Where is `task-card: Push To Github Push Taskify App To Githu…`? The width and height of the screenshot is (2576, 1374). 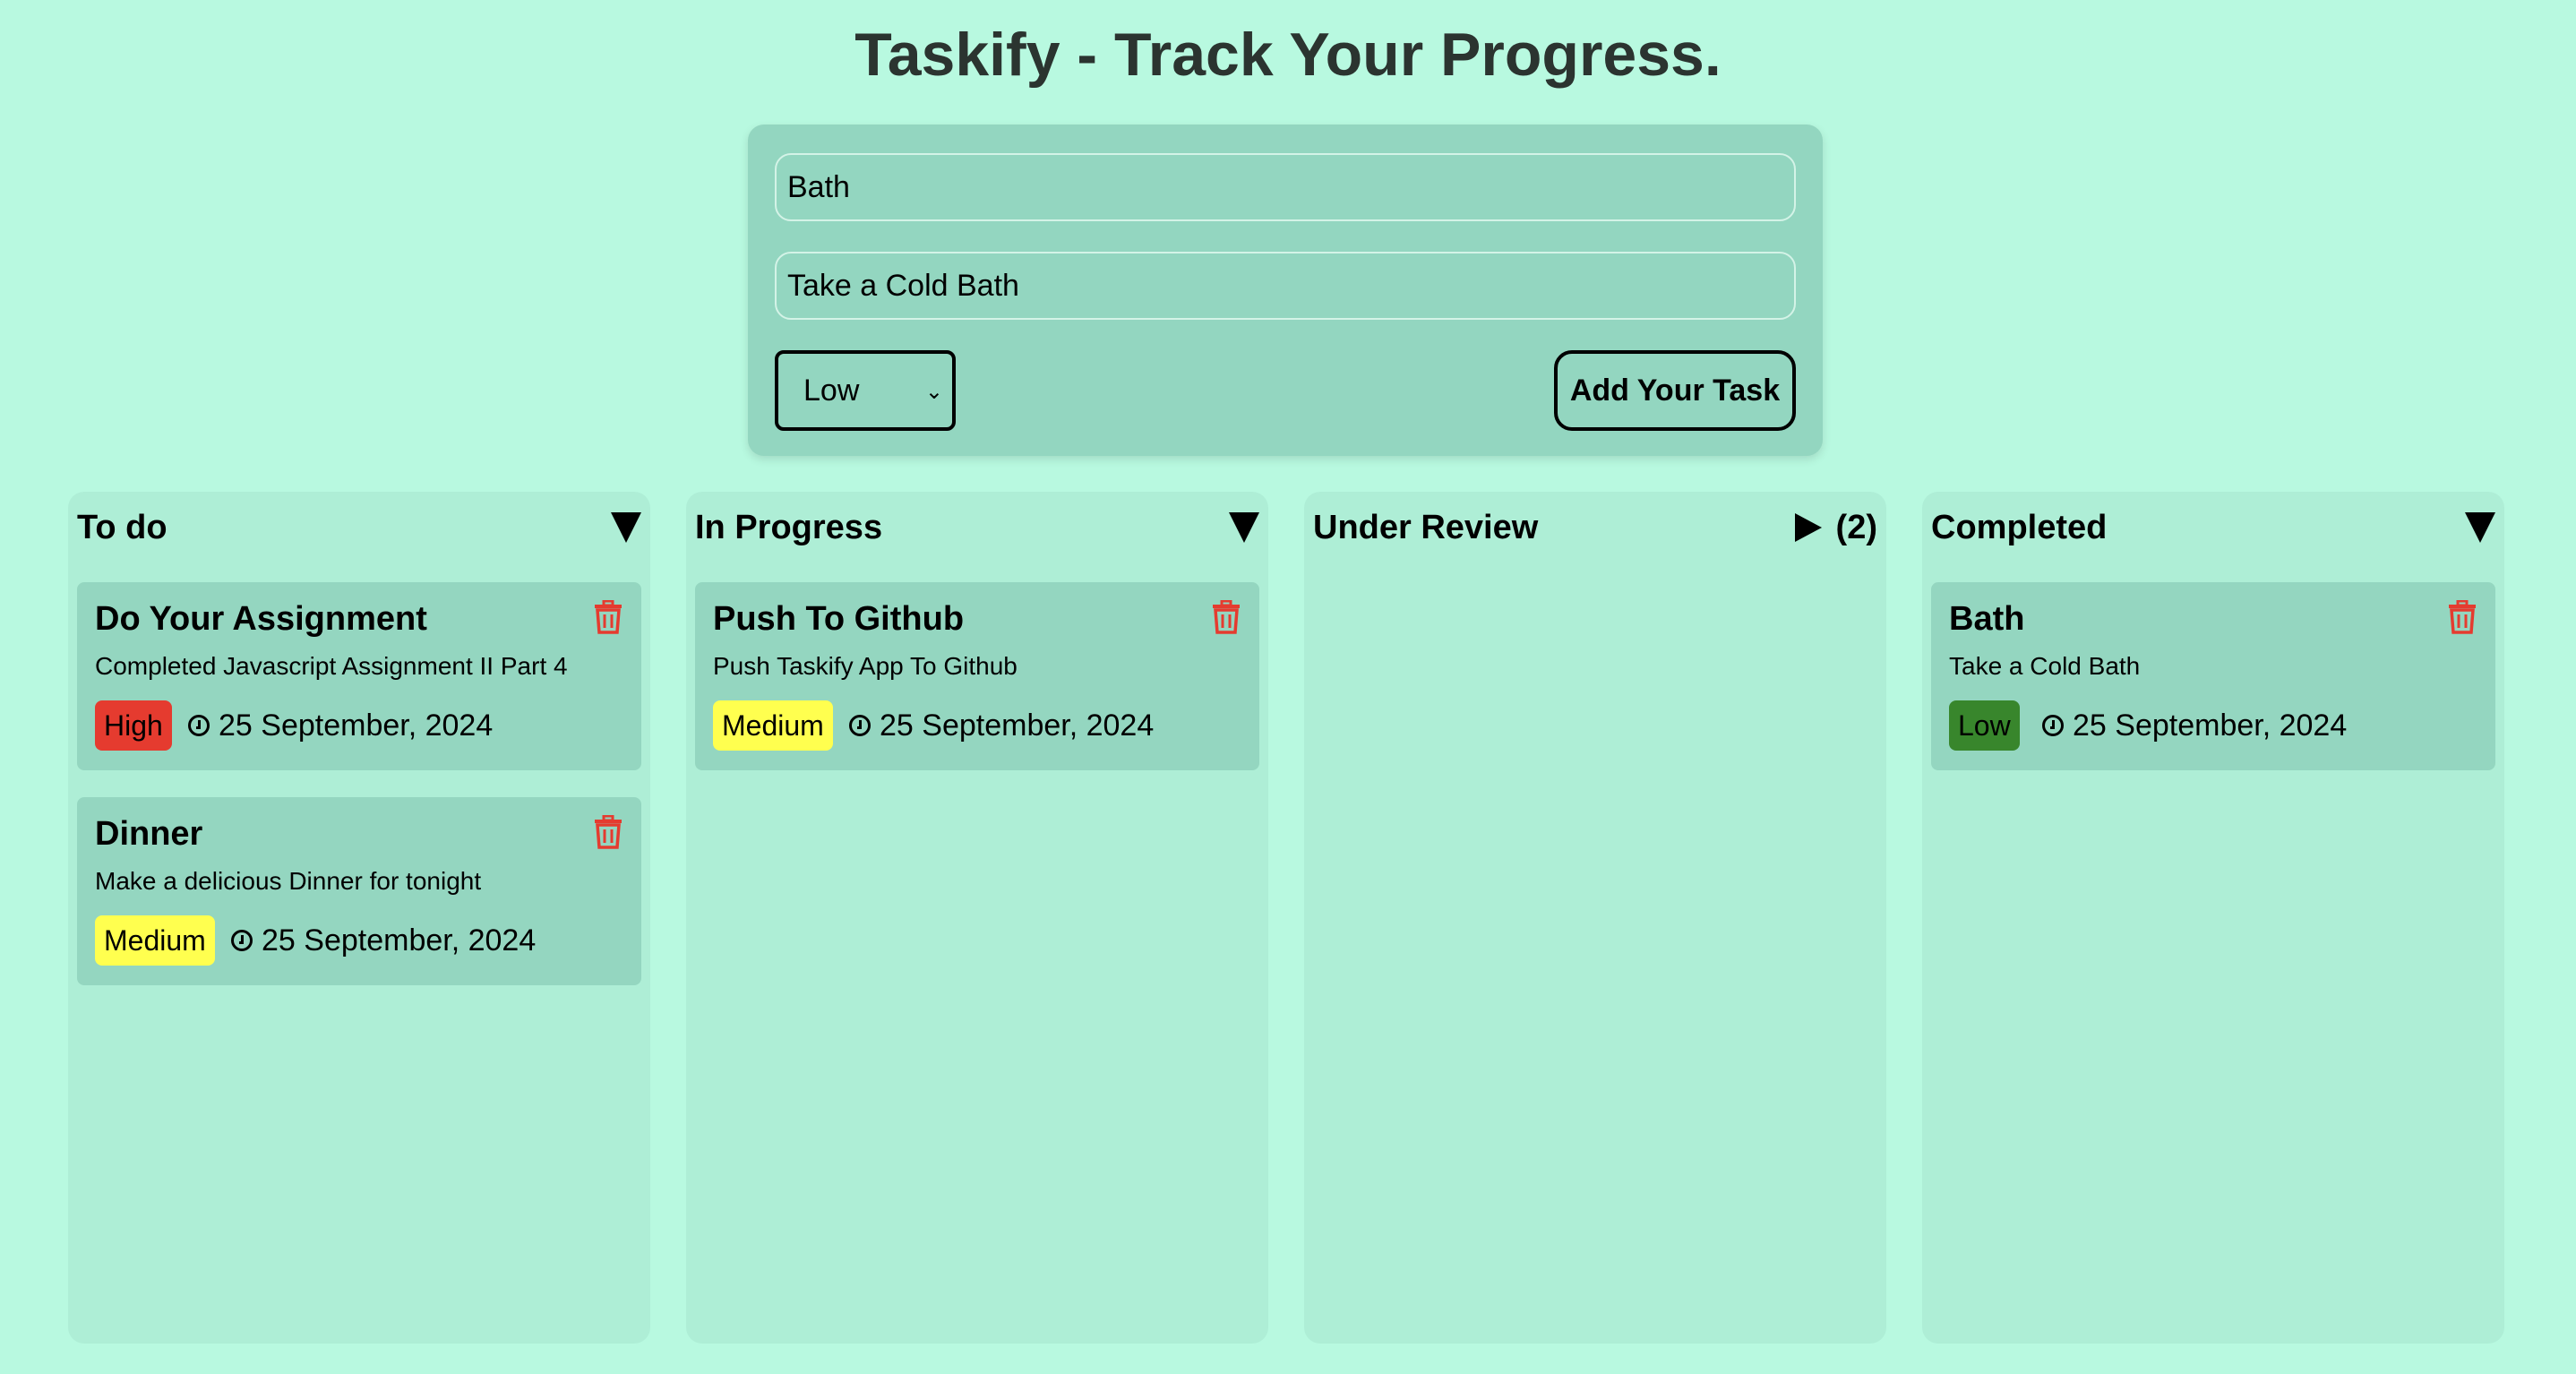
task-card: Push To Github Push Taskify App To Githu… is located at coordinates (977, 676).